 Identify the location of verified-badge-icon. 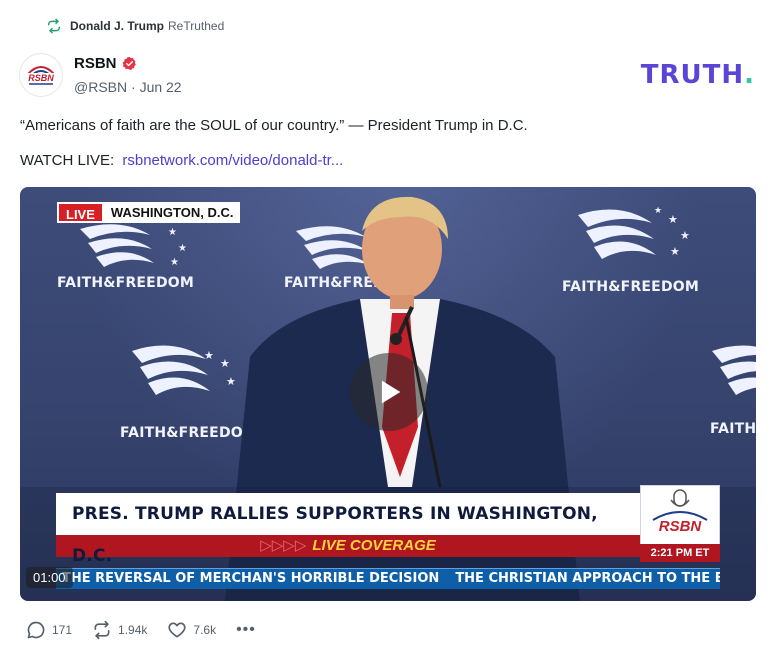
(129, 63).